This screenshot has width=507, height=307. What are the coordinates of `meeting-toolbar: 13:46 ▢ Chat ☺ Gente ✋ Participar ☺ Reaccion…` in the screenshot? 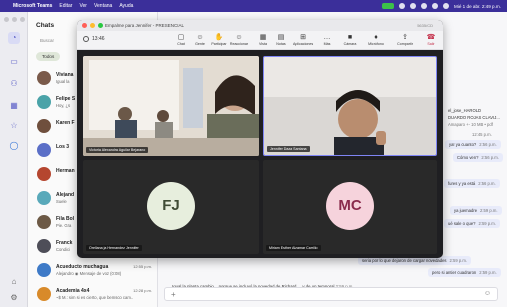 It's located at (260, 40).